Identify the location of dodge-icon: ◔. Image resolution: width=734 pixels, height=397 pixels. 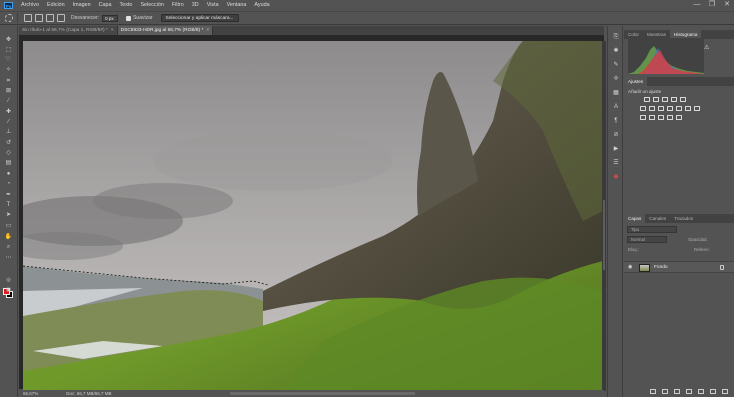
(8, 184).